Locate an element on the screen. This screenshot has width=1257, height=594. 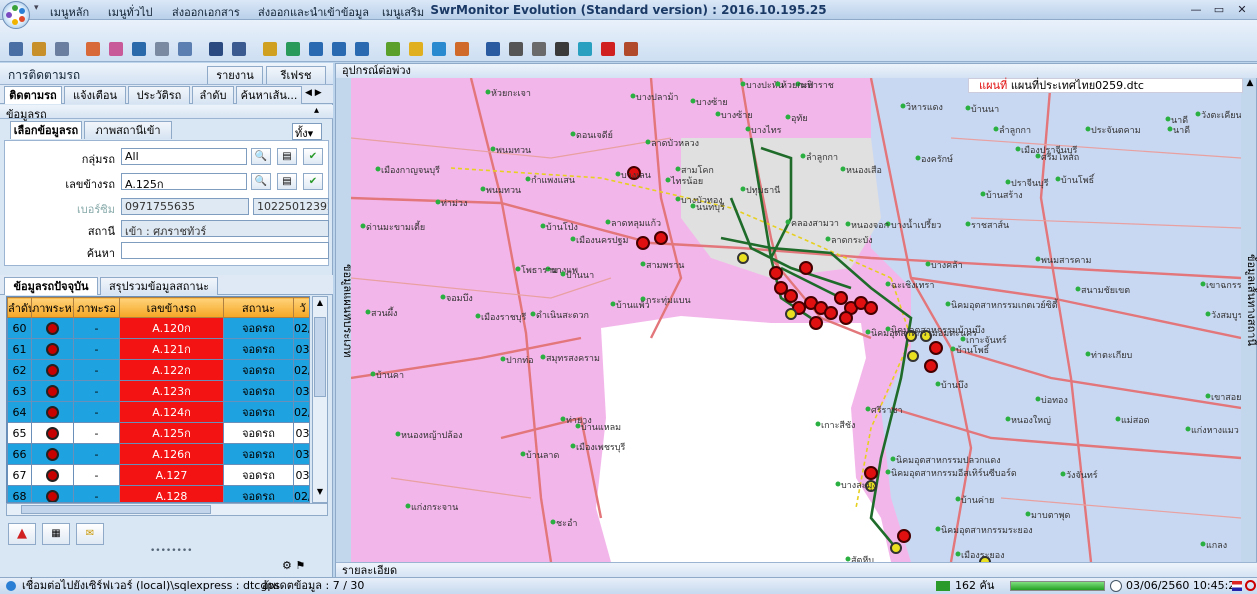
route-b-icon is located at coordinates (116, 49).